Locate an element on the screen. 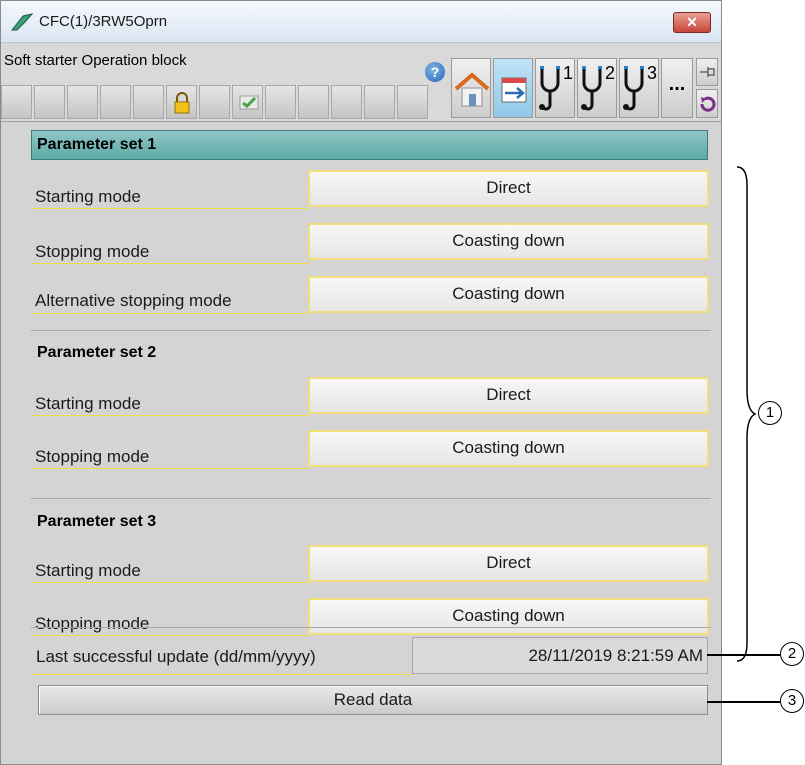 This screenshot has width=805, height=765. probe-button-3: 3 is located at coordinates (639, 88).